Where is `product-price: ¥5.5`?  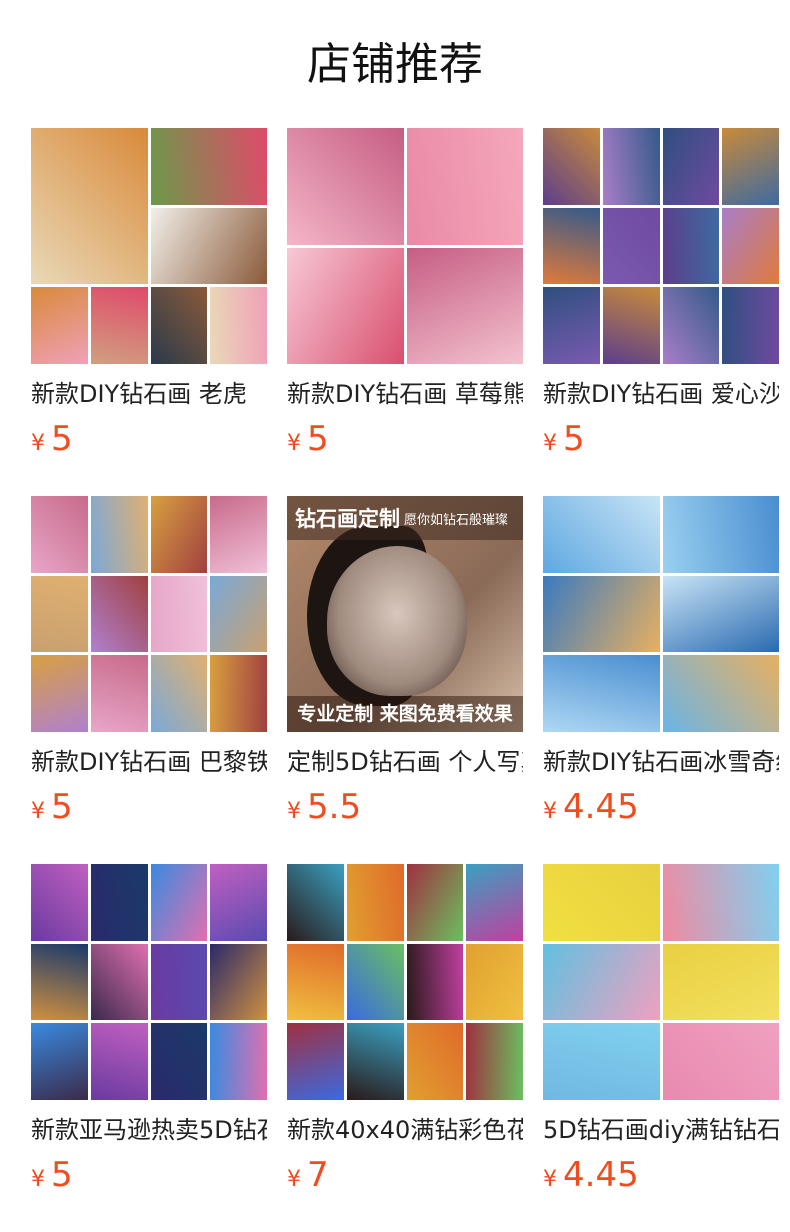
product-price: ¥5.5 is located at coordinates (324, 807).